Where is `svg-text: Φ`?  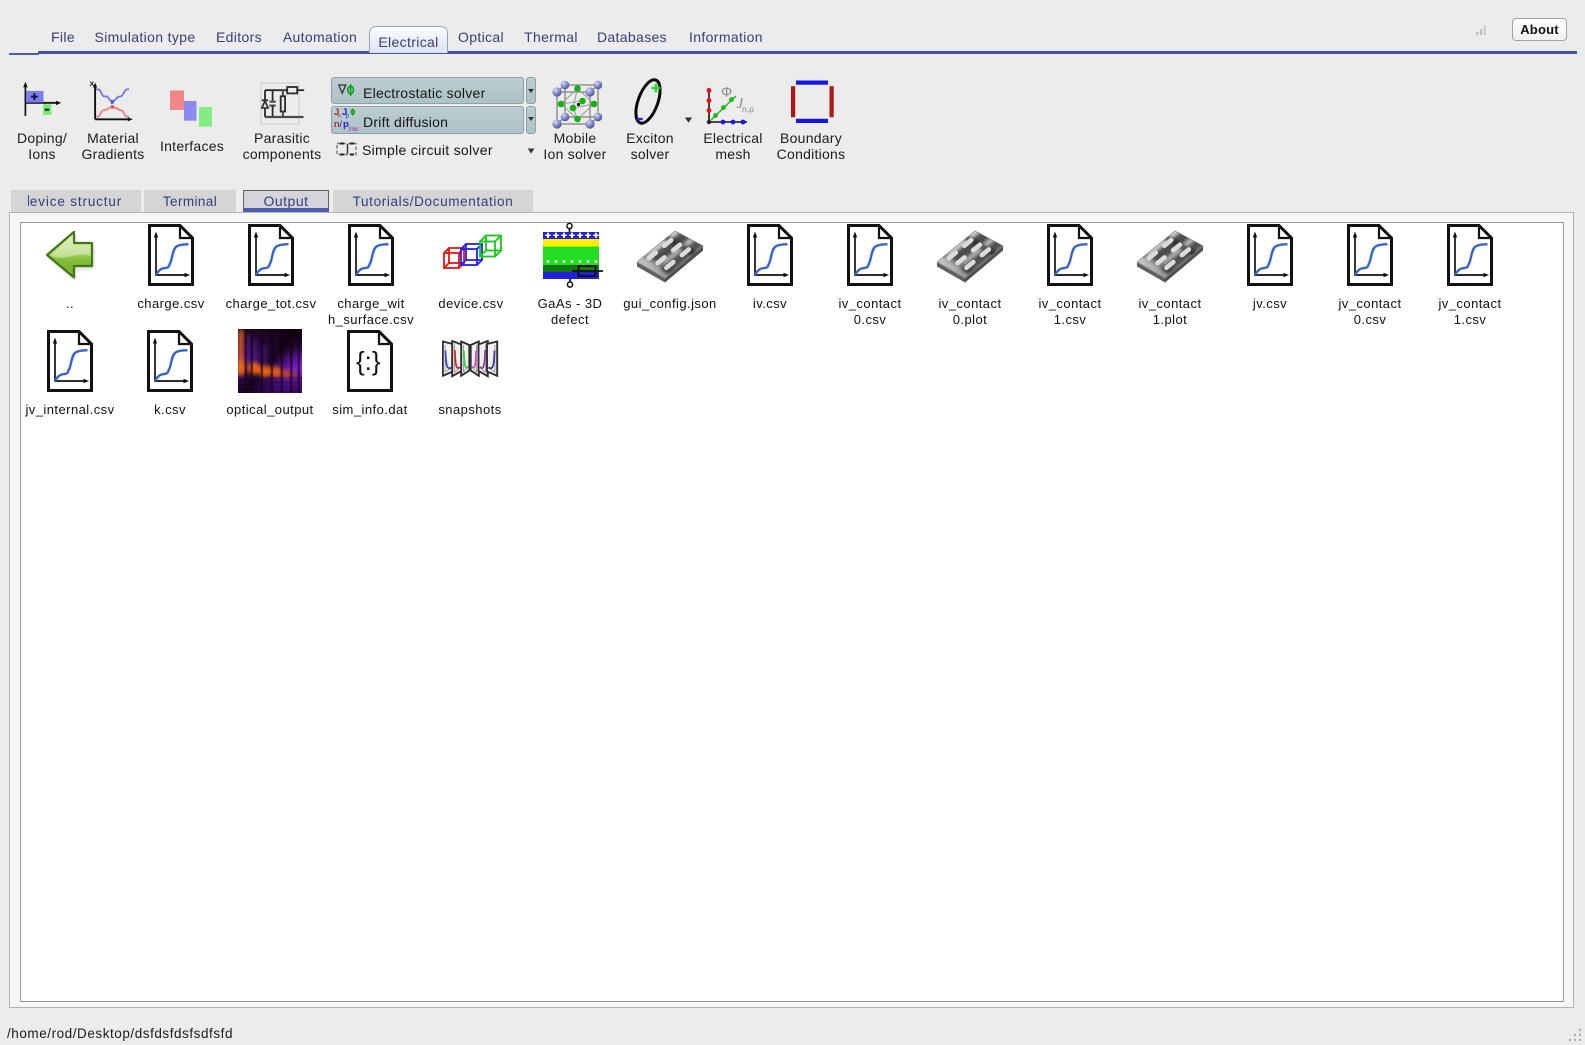
svg-text: Φ is located at coordinates (726, 92).